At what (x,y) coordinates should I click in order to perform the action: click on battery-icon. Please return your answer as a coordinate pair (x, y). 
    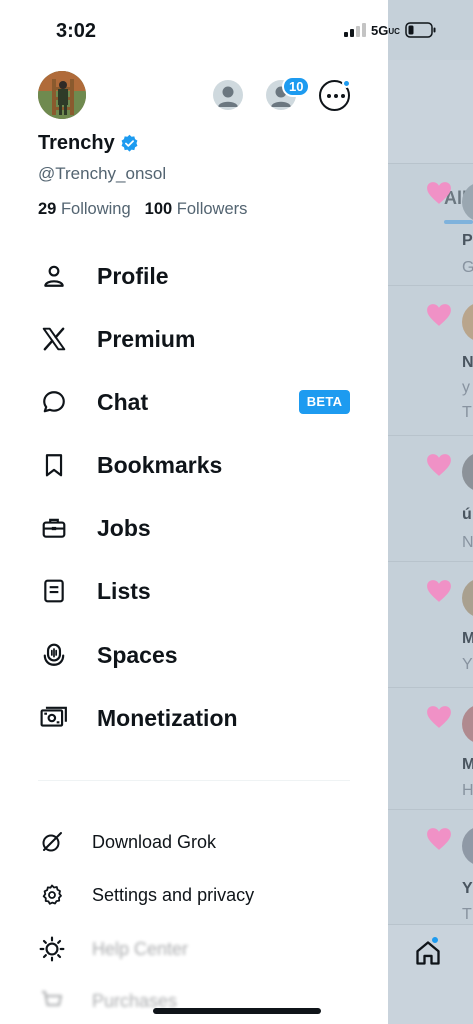
    Looking at the image, I should click on (420, 30).